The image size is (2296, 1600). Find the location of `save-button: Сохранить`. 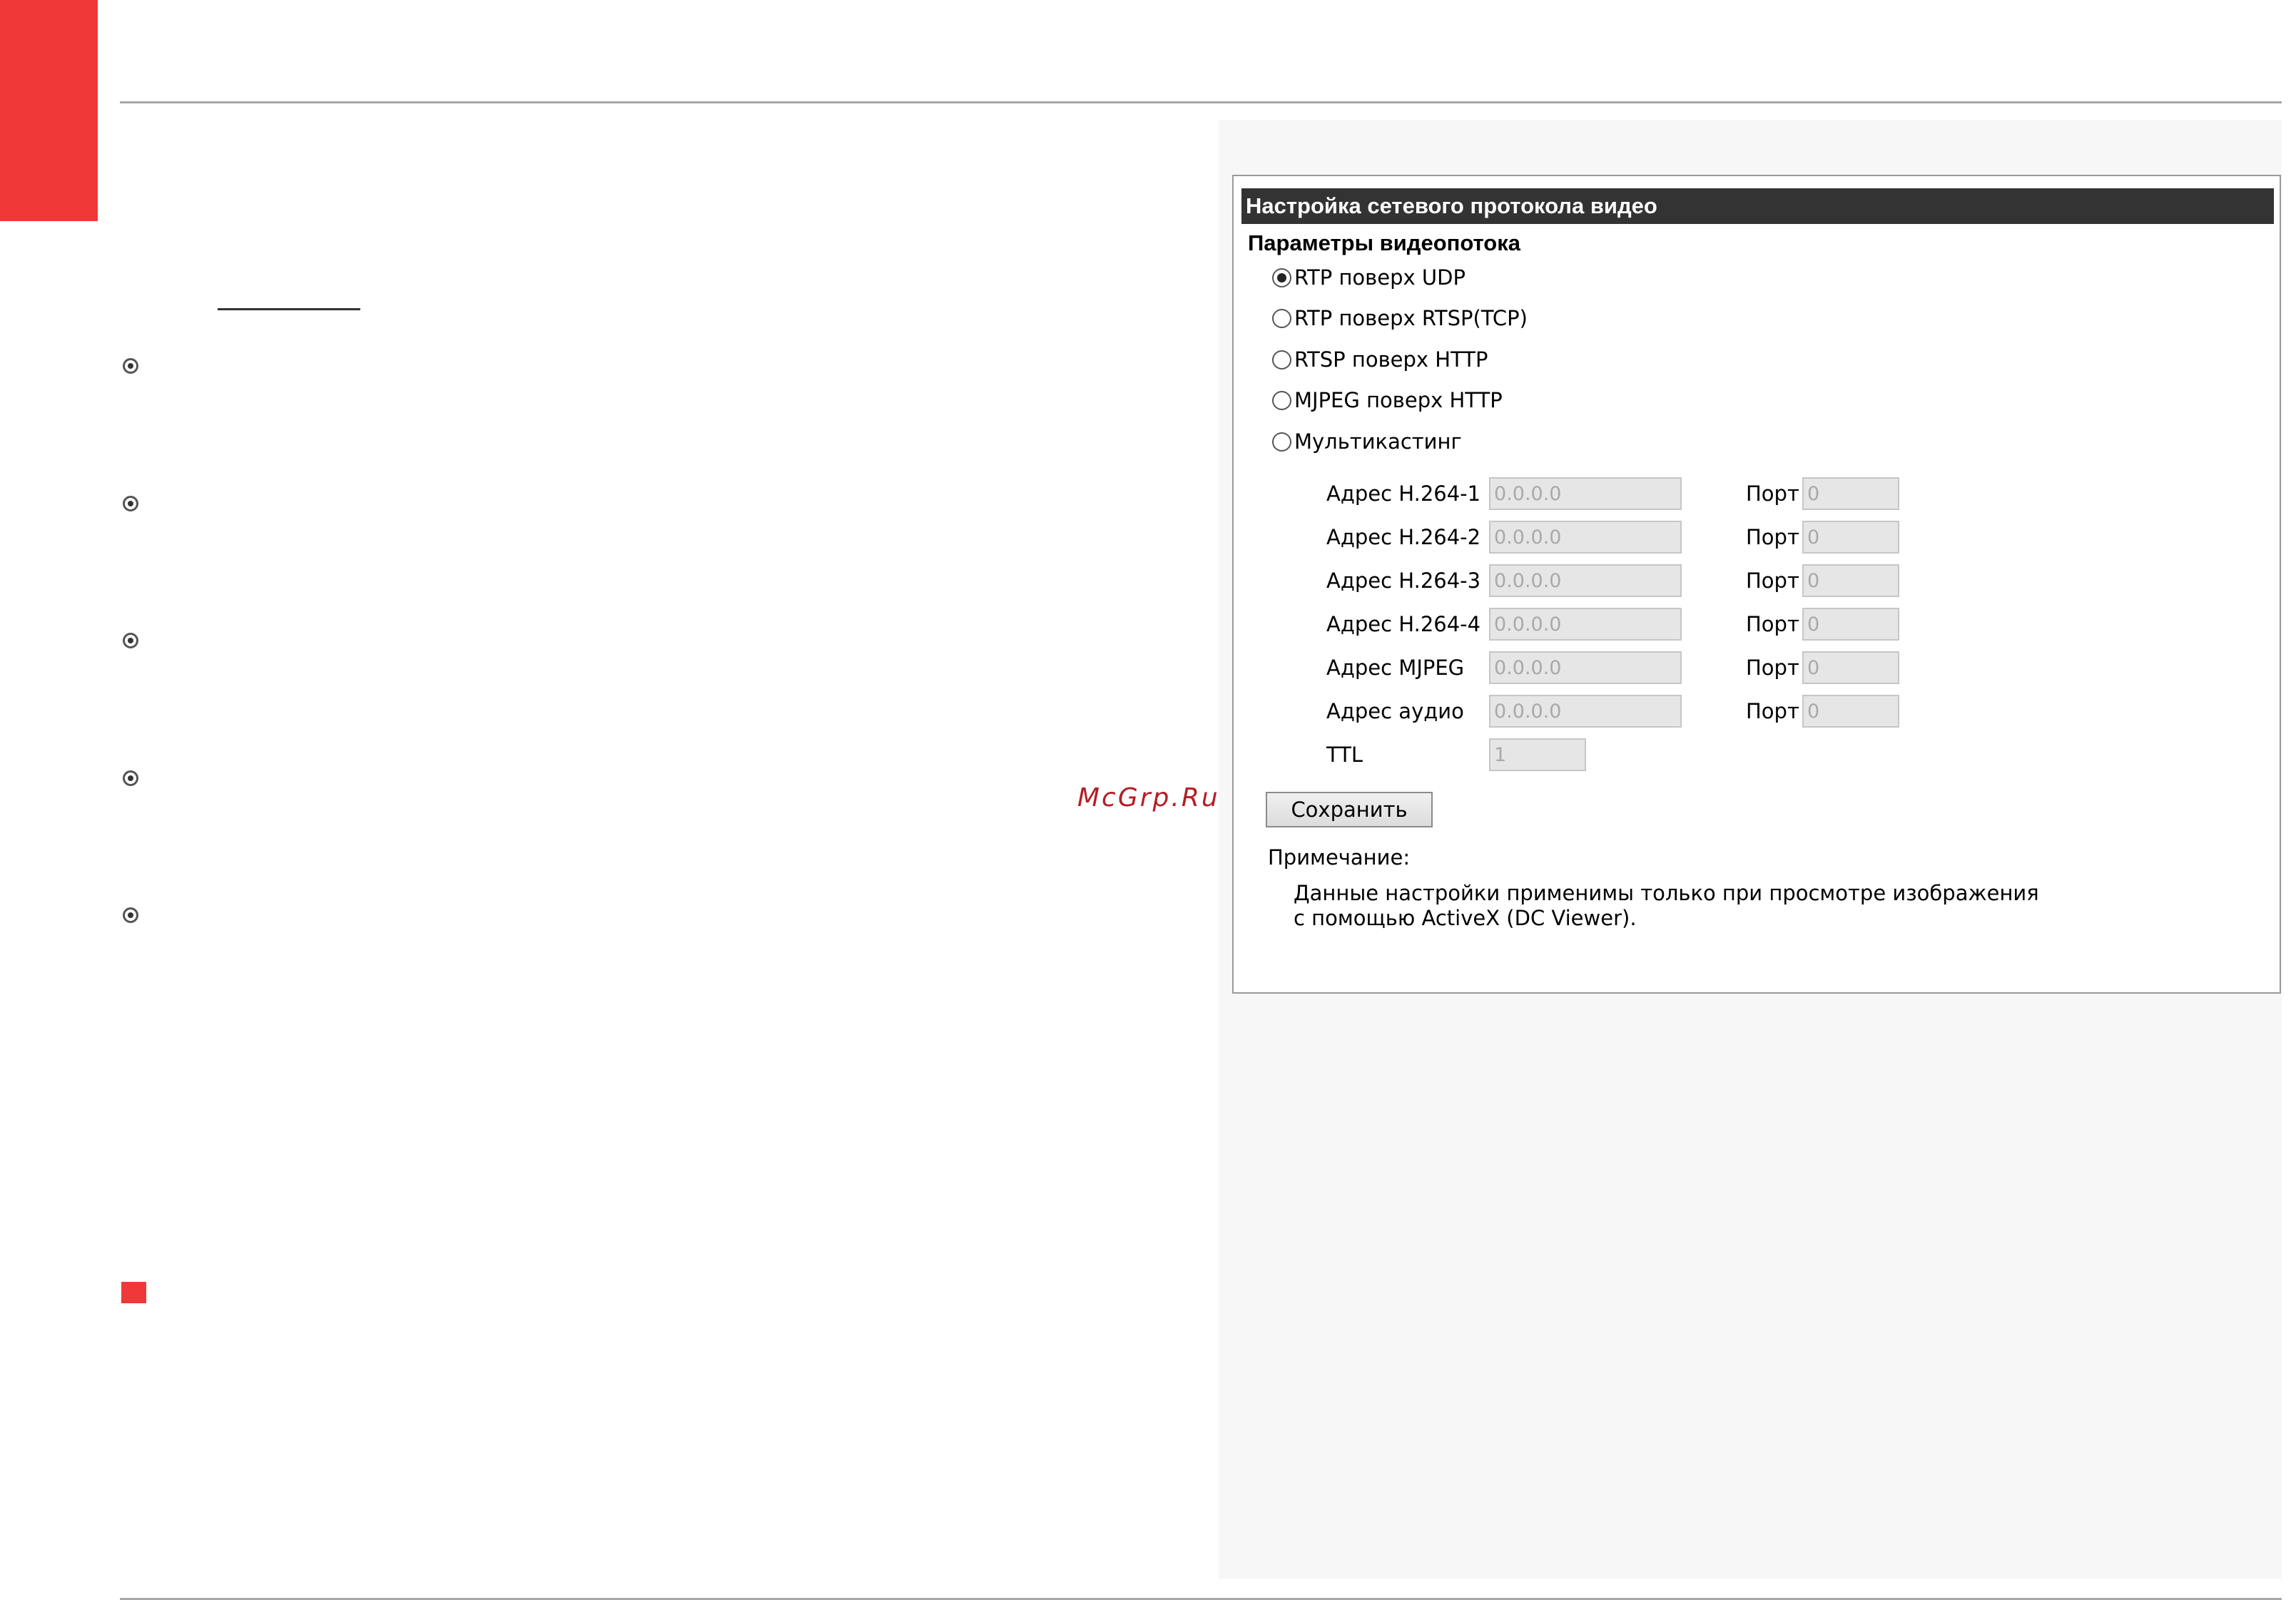

save-button: Сохранить is located at coordinates (1349, 809).